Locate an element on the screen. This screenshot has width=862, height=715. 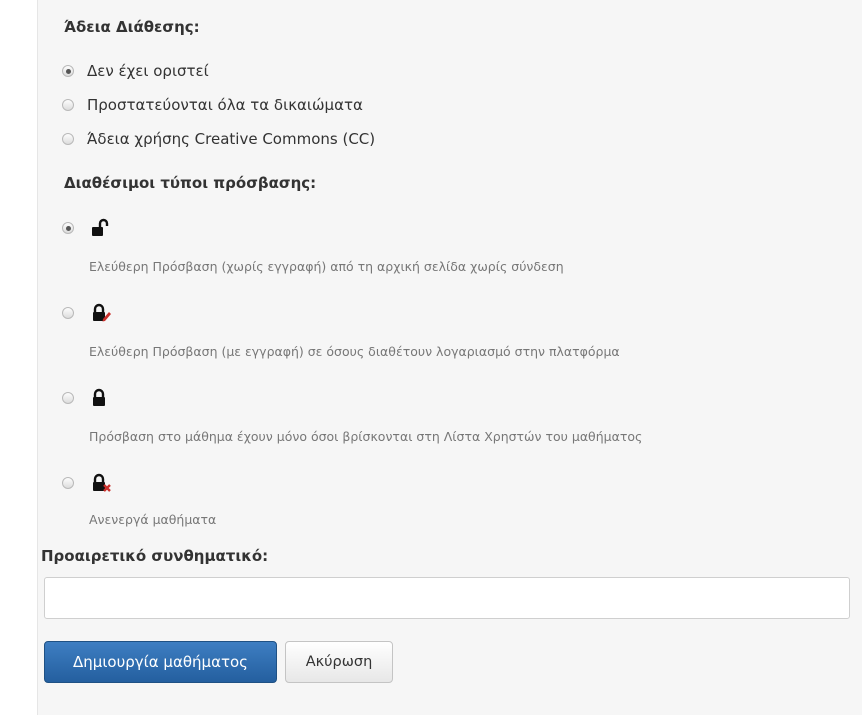
license-title: Άδεια Διάθεσης: is located at coordinates (132, 27).